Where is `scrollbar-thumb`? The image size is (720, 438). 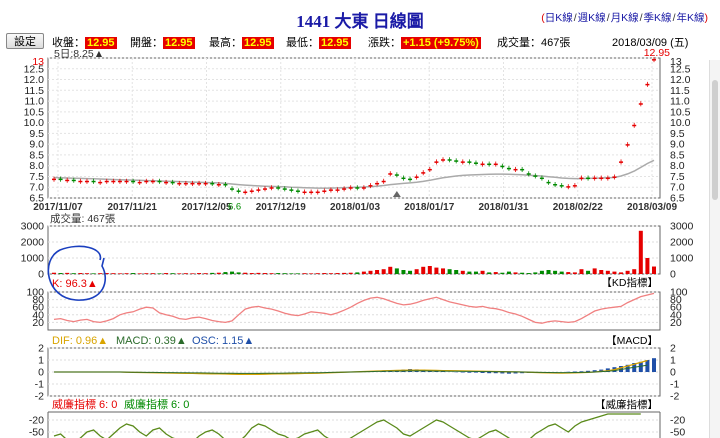
scrollbar-thumb is located at coordinates (715, 140).